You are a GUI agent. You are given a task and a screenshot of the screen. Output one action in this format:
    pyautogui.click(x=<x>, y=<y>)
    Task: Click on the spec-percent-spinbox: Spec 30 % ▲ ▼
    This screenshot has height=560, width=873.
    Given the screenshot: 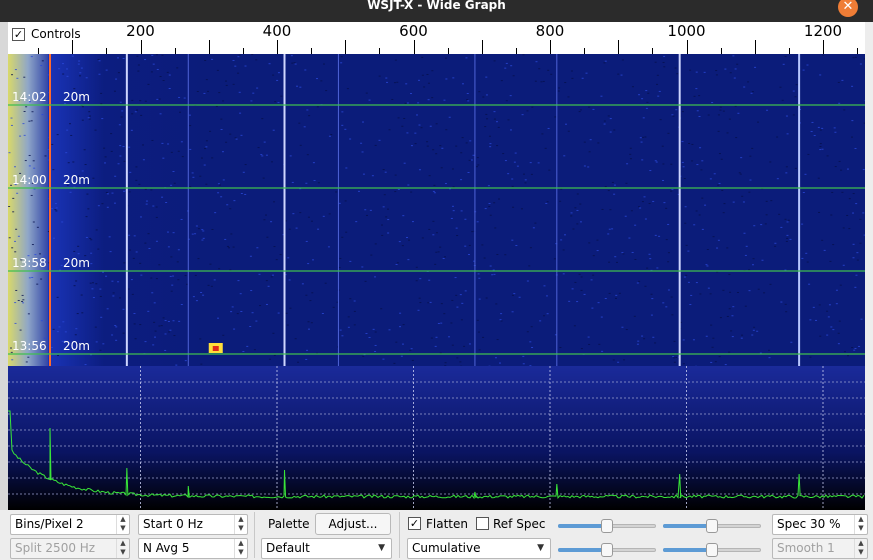 What is the action you would take?
    pyautogui.click(x=820, y=524)
    